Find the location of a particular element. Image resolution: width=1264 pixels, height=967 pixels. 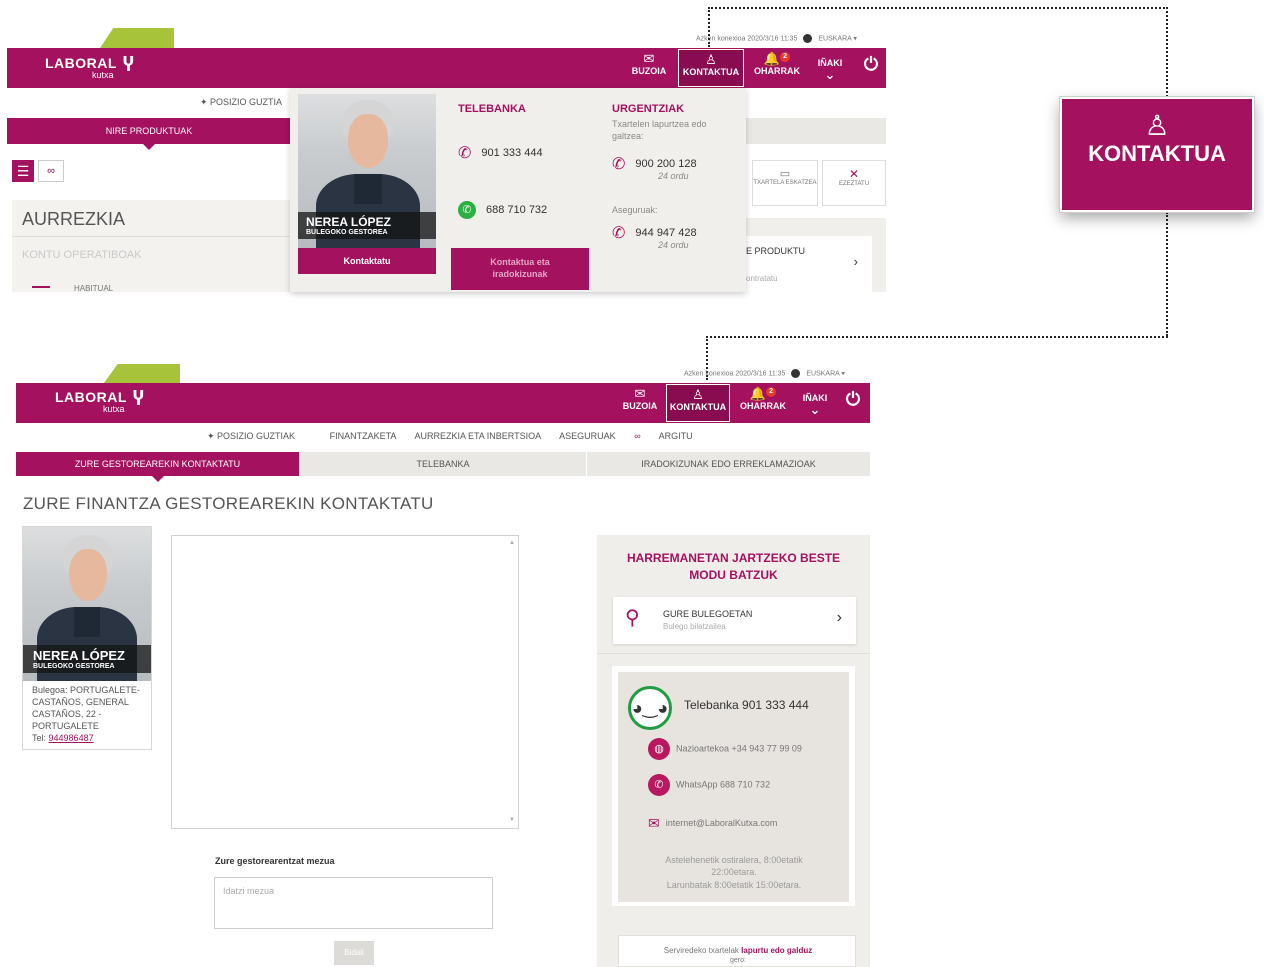

contract-product-card: E PRODUKTU ontratatu › is located at coordinates (809, 264).